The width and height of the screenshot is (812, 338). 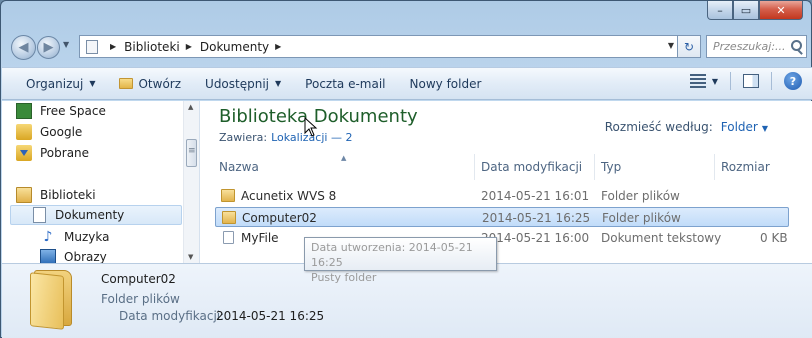 I want to click on library-icon, so click(x=92, y=46).